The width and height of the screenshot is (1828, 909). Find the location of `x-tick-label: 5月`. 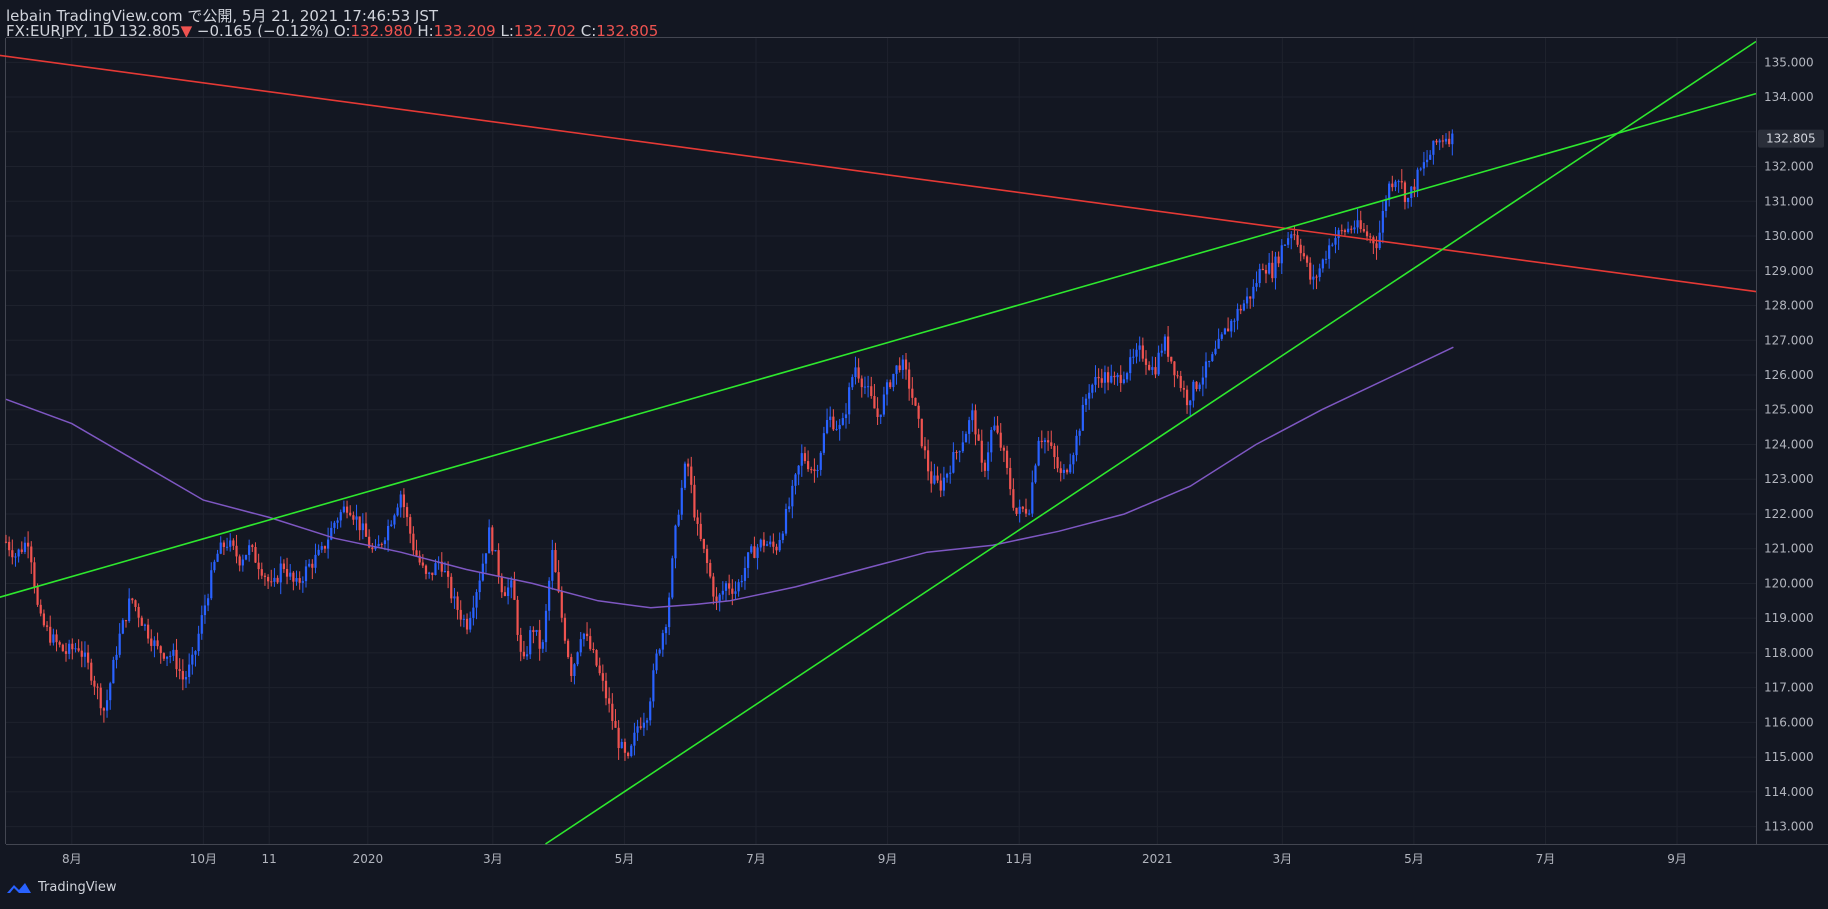

x-tick-label: 5月 is located at coordinates (625, 859).